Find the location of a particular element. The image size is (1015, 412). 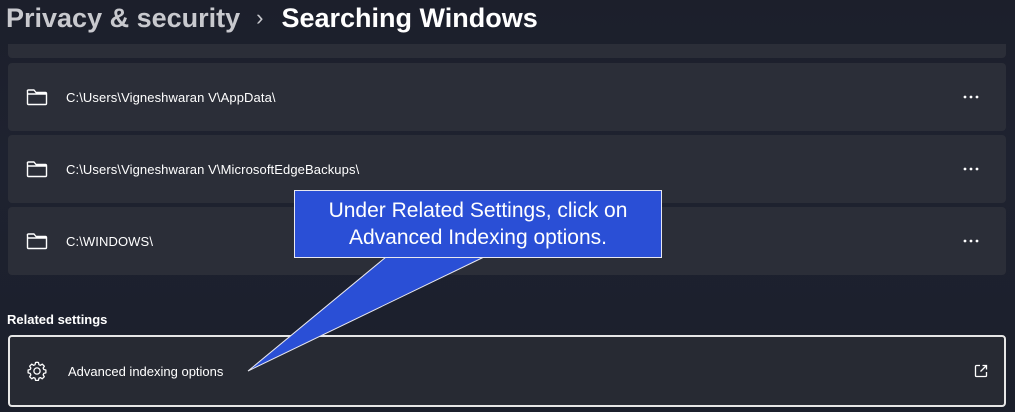

external-link-icon is located at coordinates (981, 371).